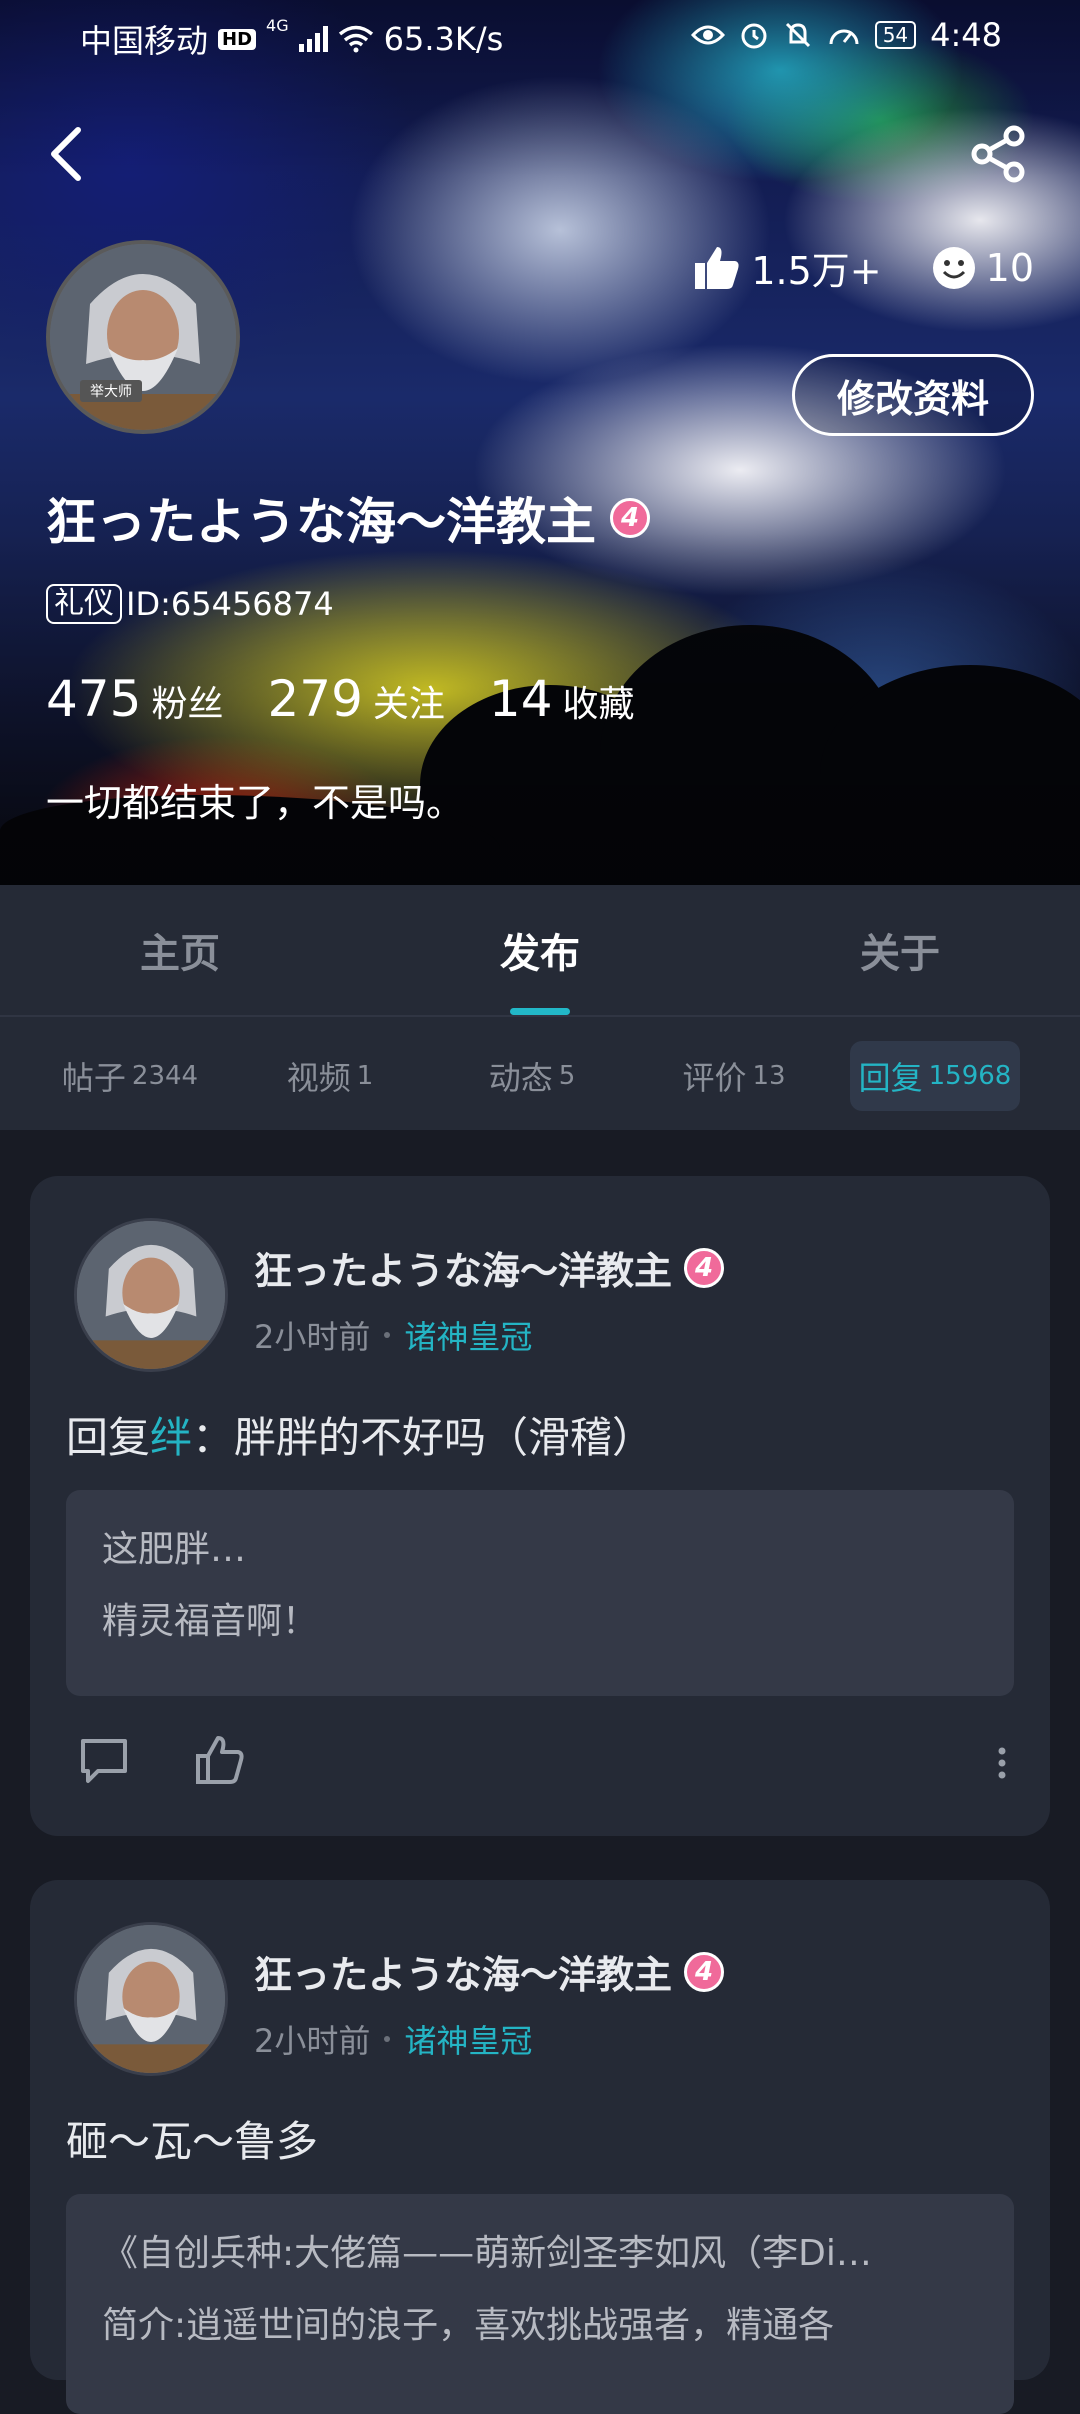 The image size is (1080, 2414). Describe the element at coordinates (165, 1076) in the screenshot. I see `subtab-count: 2344` at that location.